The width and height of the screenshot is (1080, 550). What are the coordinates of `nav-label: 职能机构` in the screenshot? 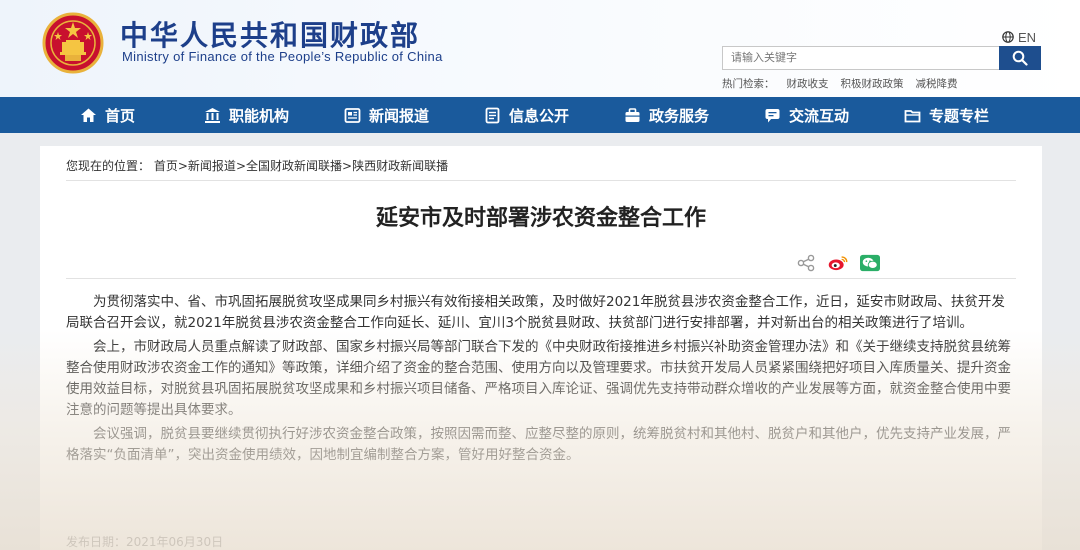 It's located at (259, 115).